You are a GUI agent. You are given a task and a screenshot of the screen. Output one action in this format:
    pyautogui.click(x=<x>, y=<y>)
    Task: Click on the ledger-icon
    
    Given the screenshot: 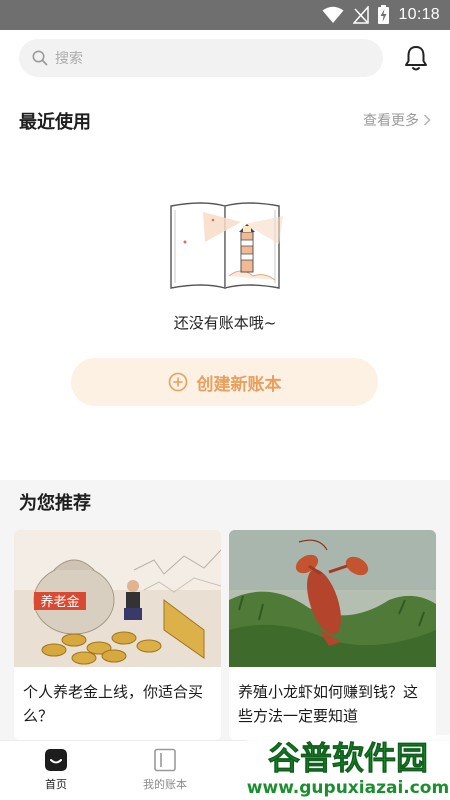 What is the action you would take?
    pyautogui.click(x=165, y=760)
    